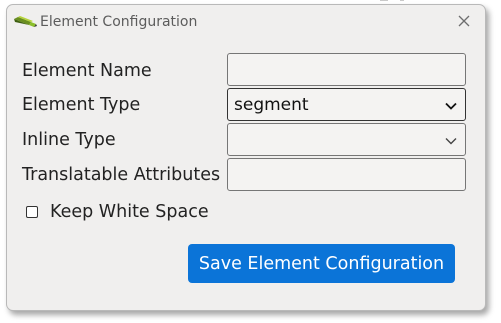 The image size is (501, 323). What do you see at coordinates (346, 139) in the screenshot?
I see `inline-type-select` at bounding box center [346, 139].